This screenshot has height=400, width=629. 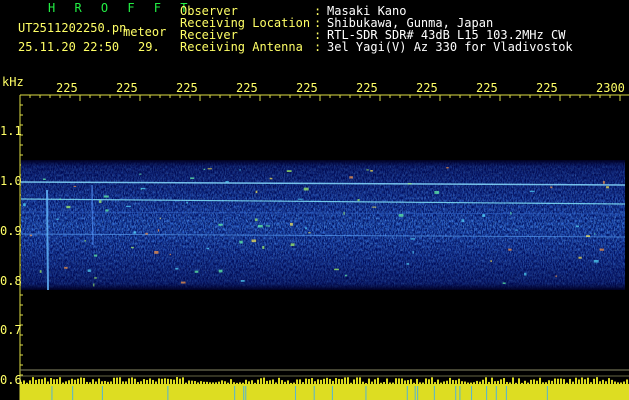 What do you see at coordinates (72, 28) in the screenshot?
I see `file-name: UT2511202250.pn` at bounding box center [72, 28].